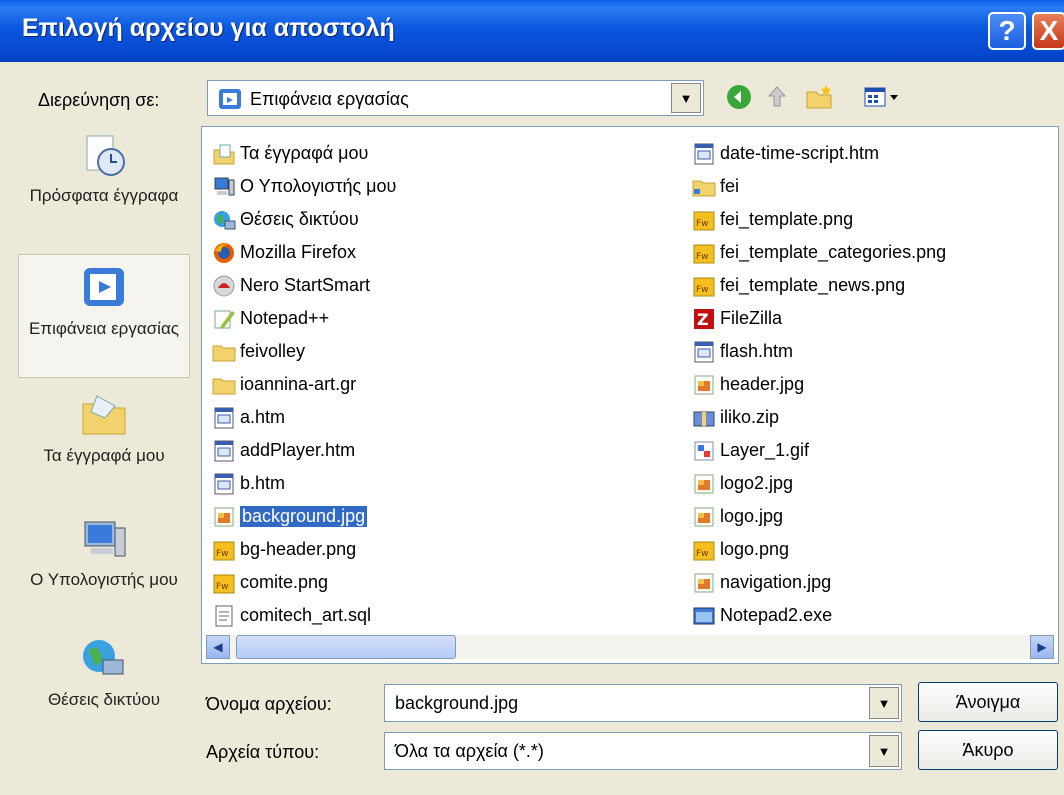 Image resolution: width=1064 pixels, height=795 pixels. I want to click on file-item: background.jpg, so click(304, 516).